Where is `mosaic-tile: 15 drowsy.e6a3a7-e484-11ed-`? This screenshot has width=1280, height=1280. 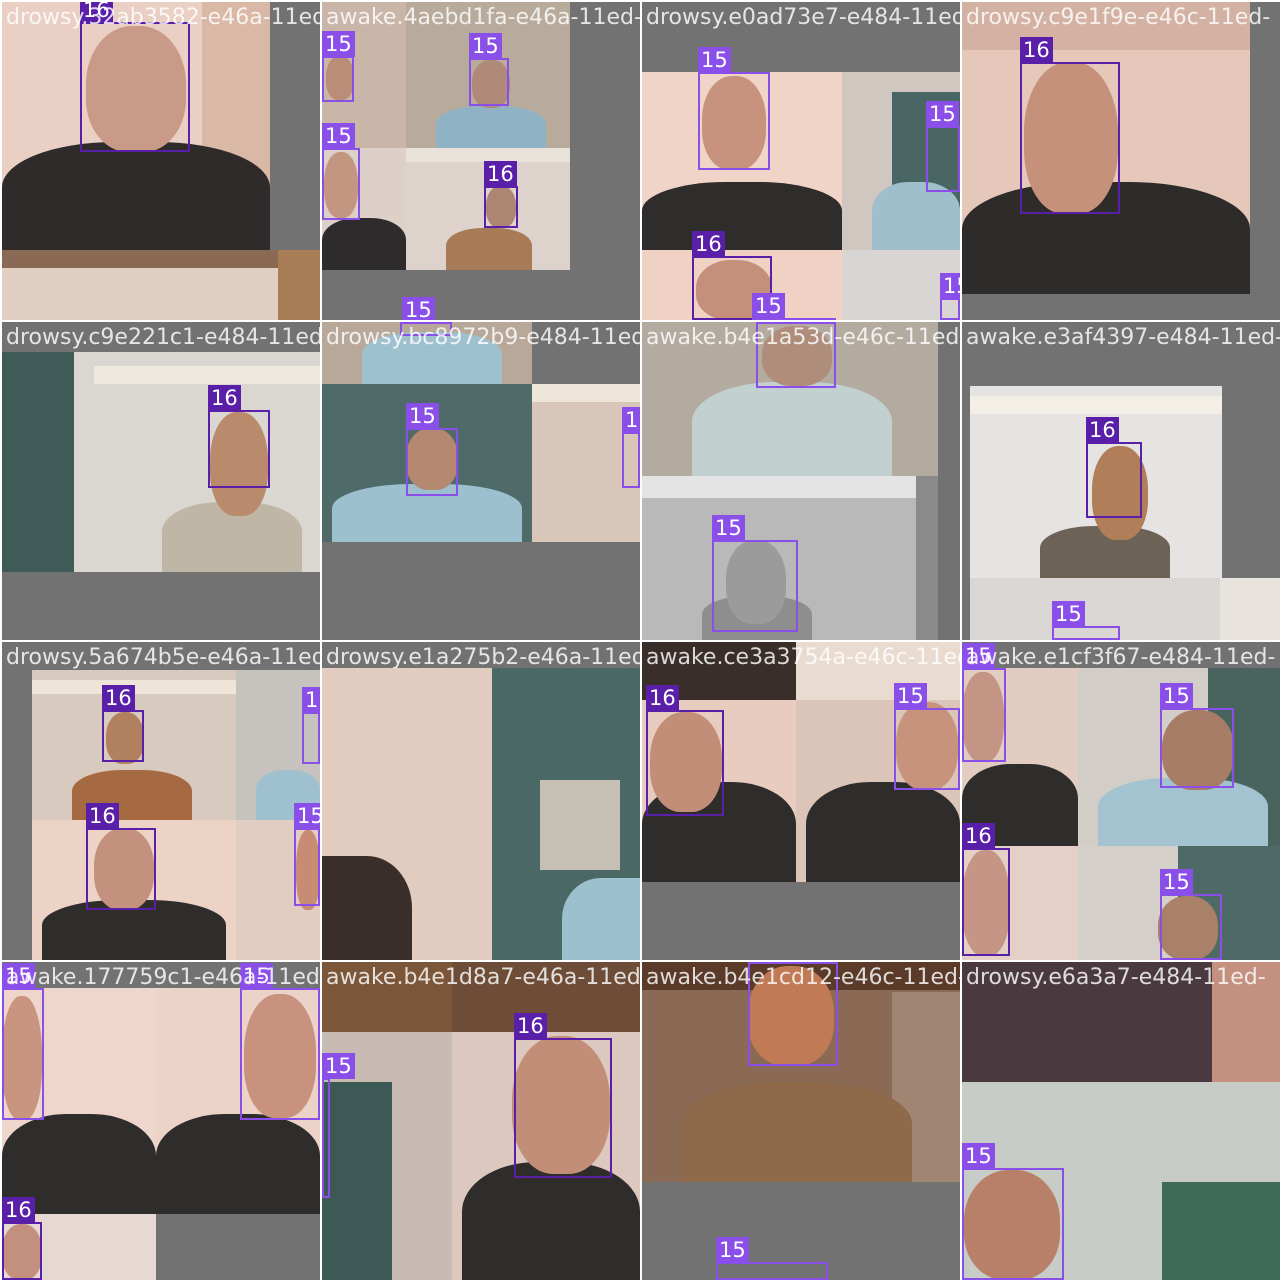
mosaic-tile: 15 drowsy.e6a3a7-e484-11ed- is located at coordinates (1121, 1121).